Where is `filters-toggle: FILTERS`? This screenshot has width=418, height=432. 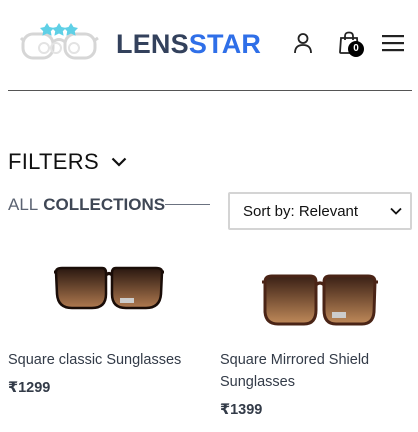 filters-toggle: FILTERS is located at coordinates (67, 162).